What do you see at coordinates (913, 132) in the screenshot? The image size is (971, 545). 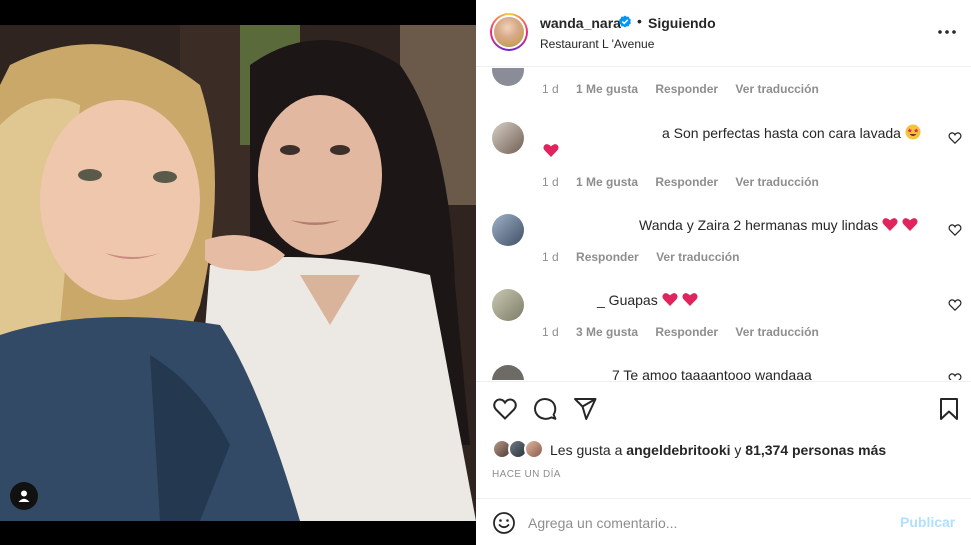 I see `star-eyes-emoji-icon` at bounding box center [913, 132].